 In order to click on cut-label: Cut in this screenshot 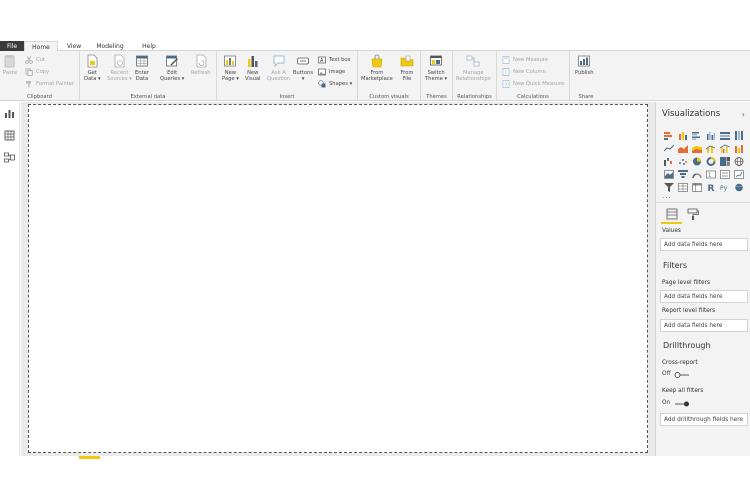, I will do `click(40, 60)`.